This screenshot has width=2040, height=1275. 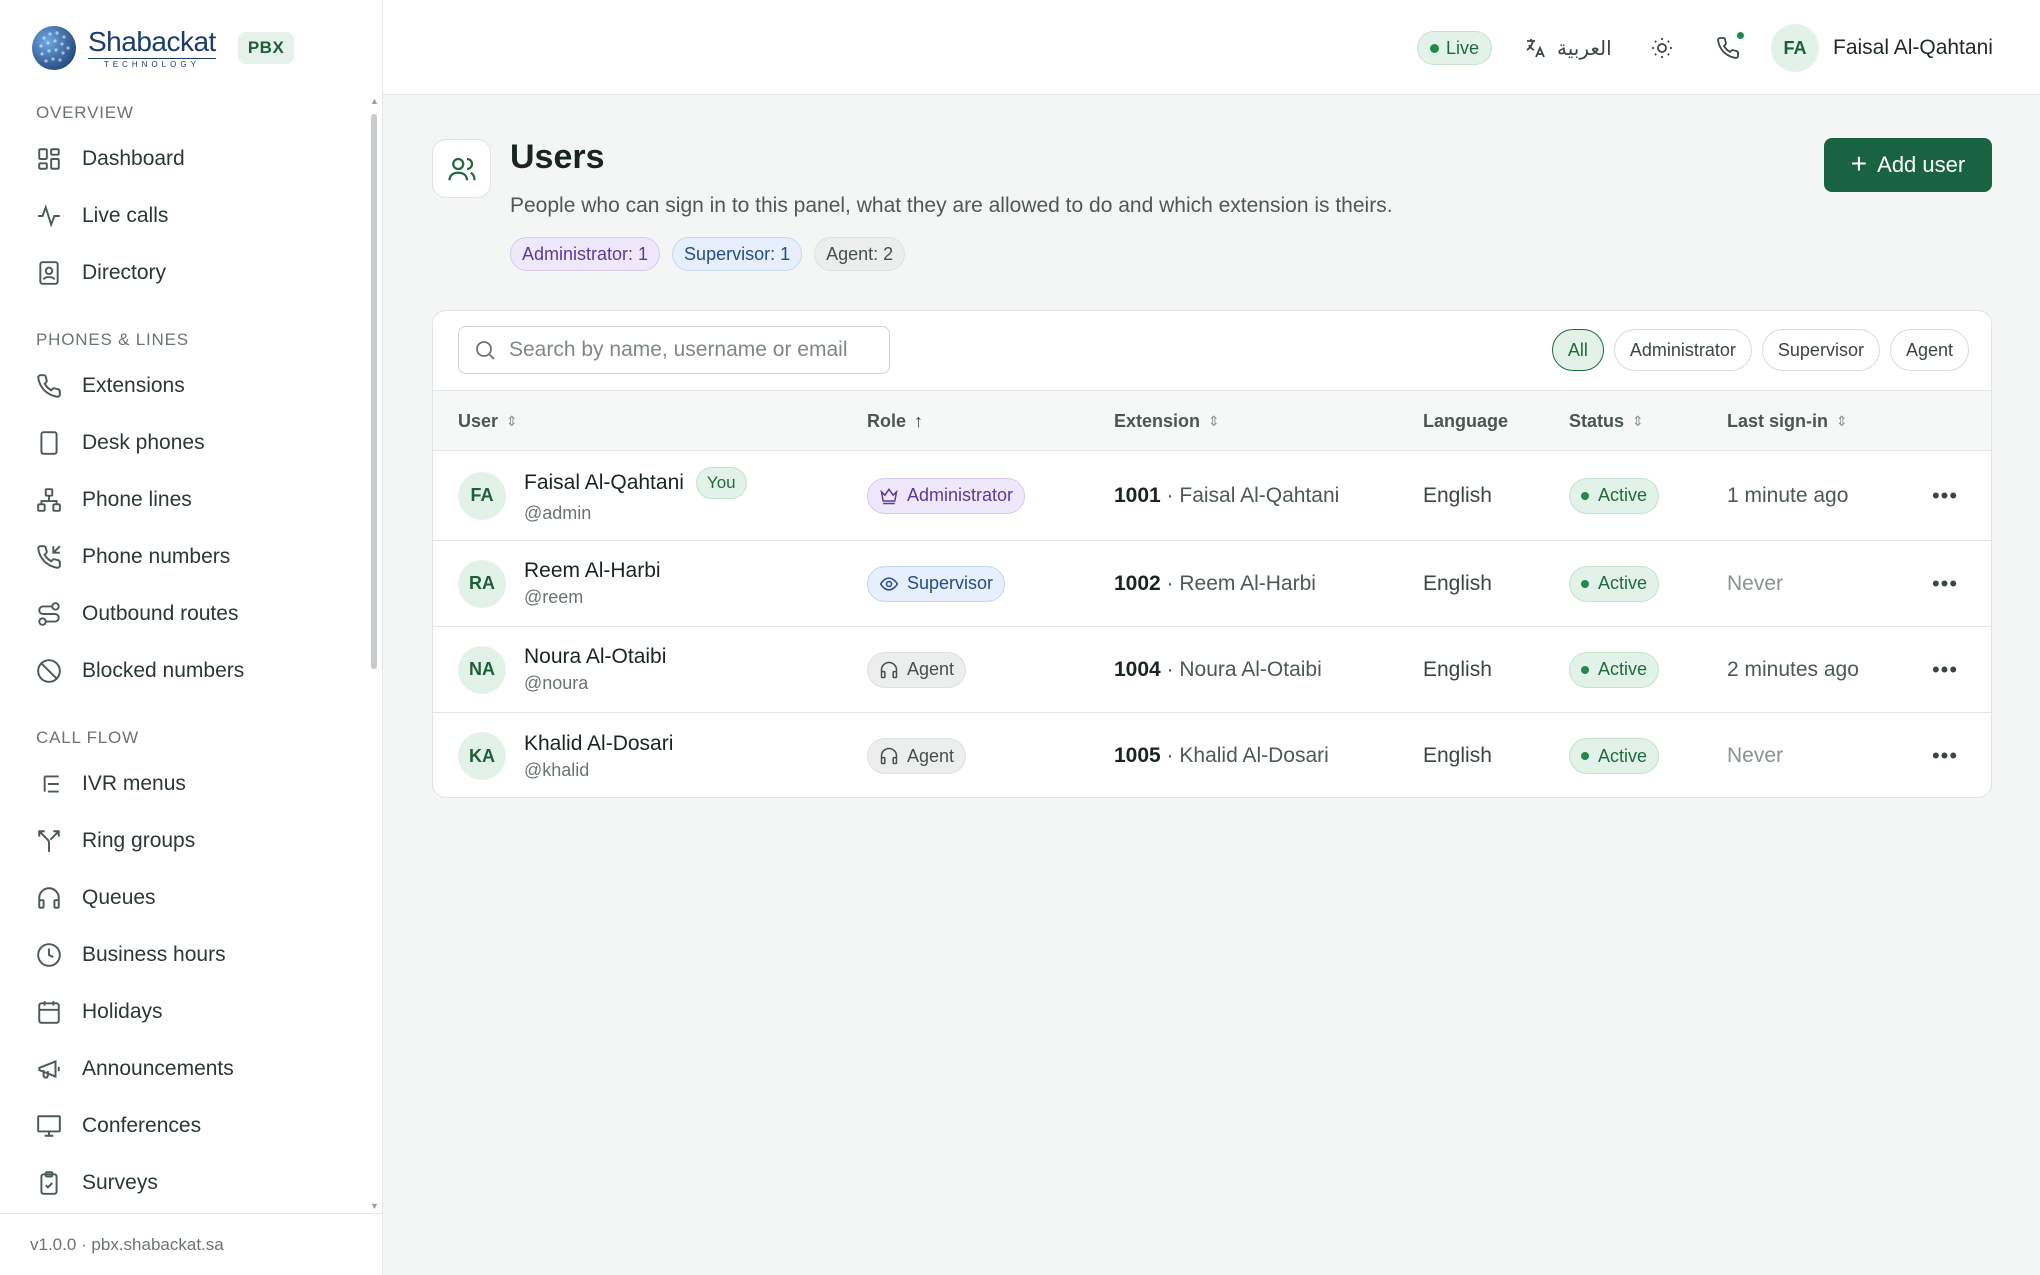 What do you see at coordinates (162, 48) in the screenshot?
I see `brand-logo: Shabackat TECHNOLOGY PBX` at bounding box center [162, 48].